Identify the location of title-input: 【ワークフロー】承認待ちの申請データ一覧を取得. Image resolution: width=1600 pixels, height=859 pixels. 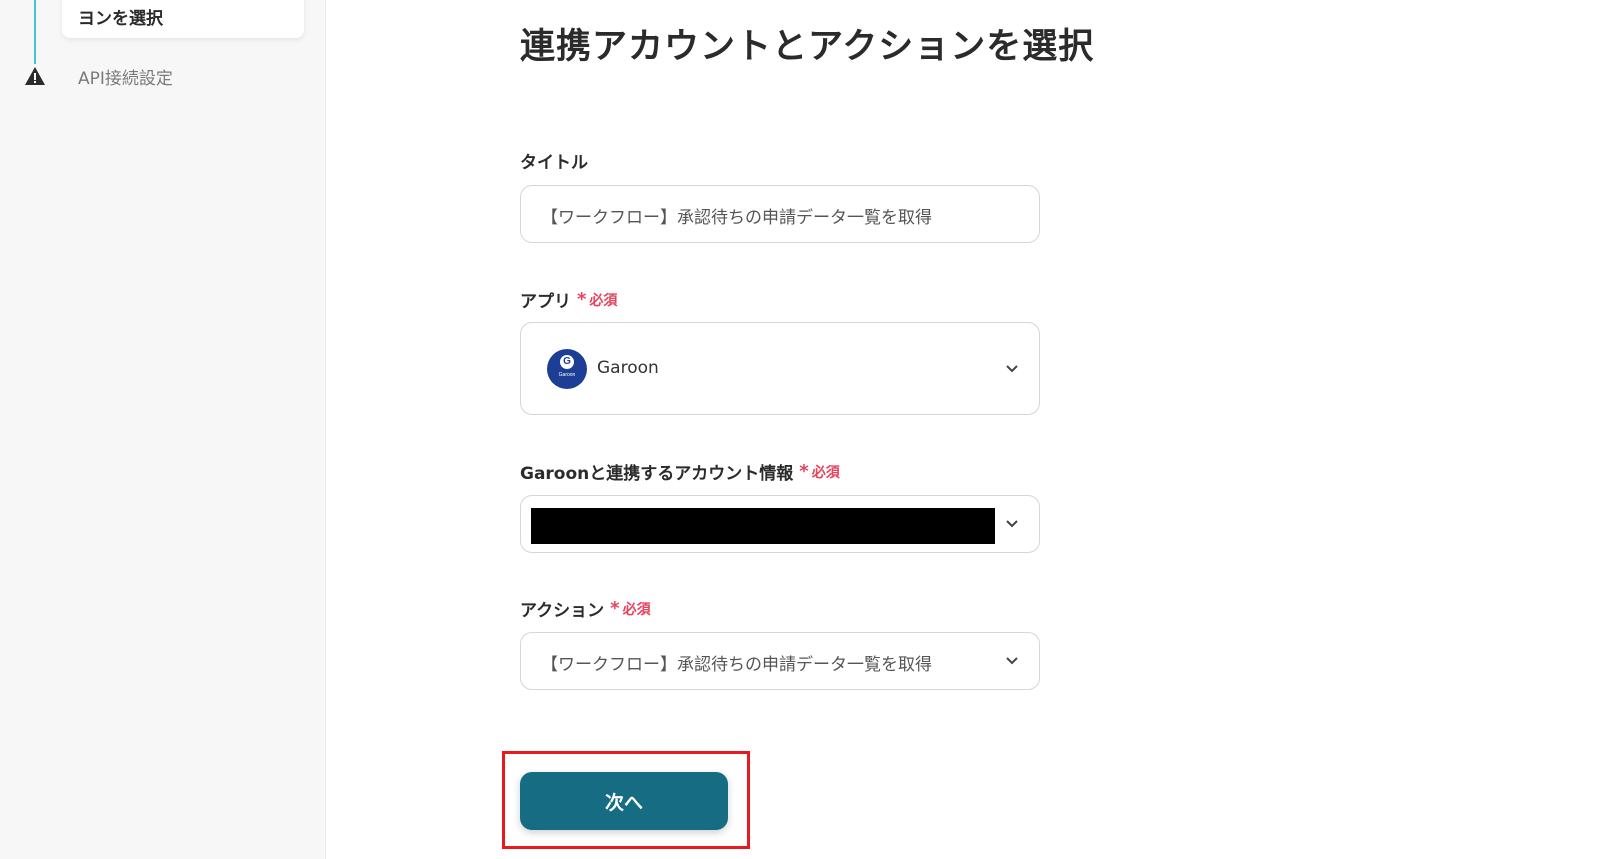
(780, 214).